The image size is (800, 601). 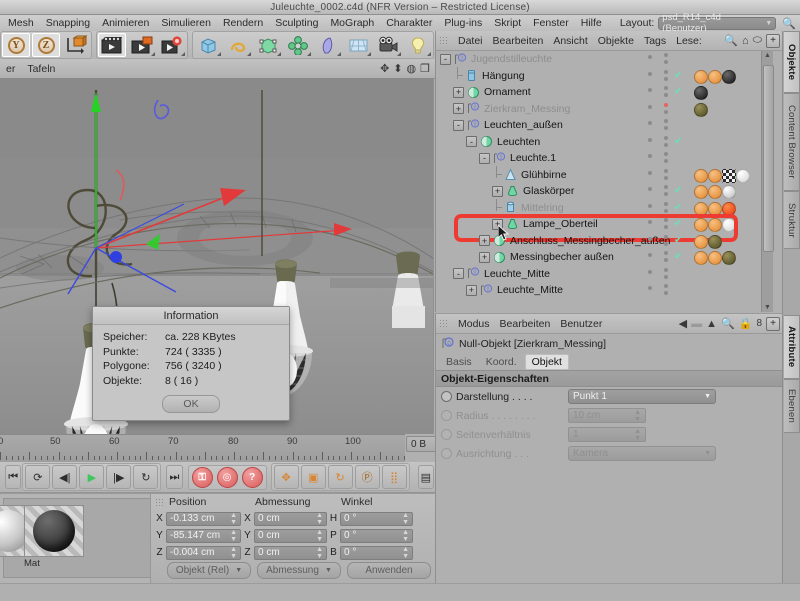 I want to click on object-tag-black, so click(x=701, y=93).